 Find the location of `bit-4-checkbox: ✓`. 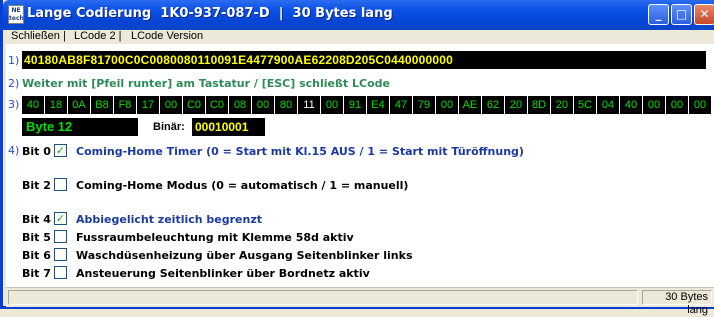

bit-4-checkbox: ✓ is located at coordinates (60, 218).